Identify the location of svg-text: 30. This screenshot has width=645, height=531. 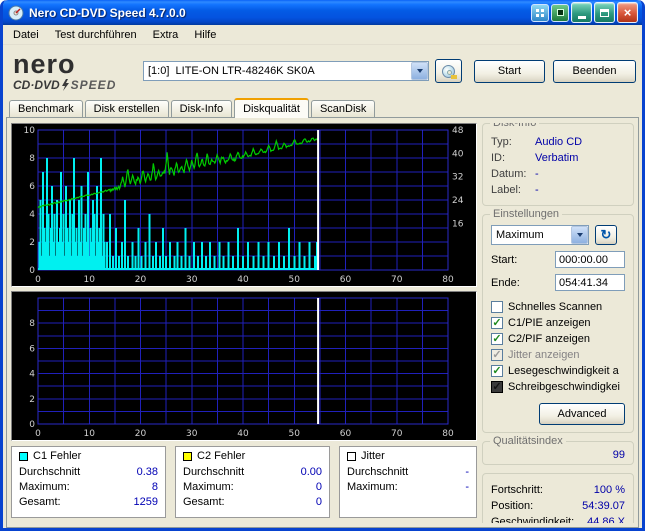
(192, 280).